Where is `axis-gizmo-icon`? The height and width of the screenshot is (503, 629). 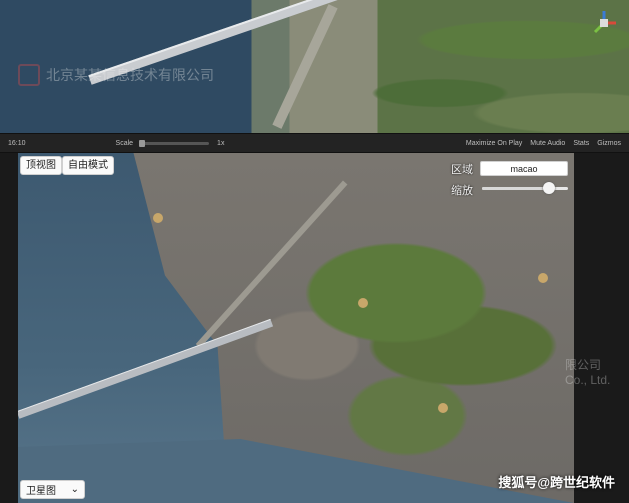
axis-gizmo-icon is located at coordinates (604, 23).